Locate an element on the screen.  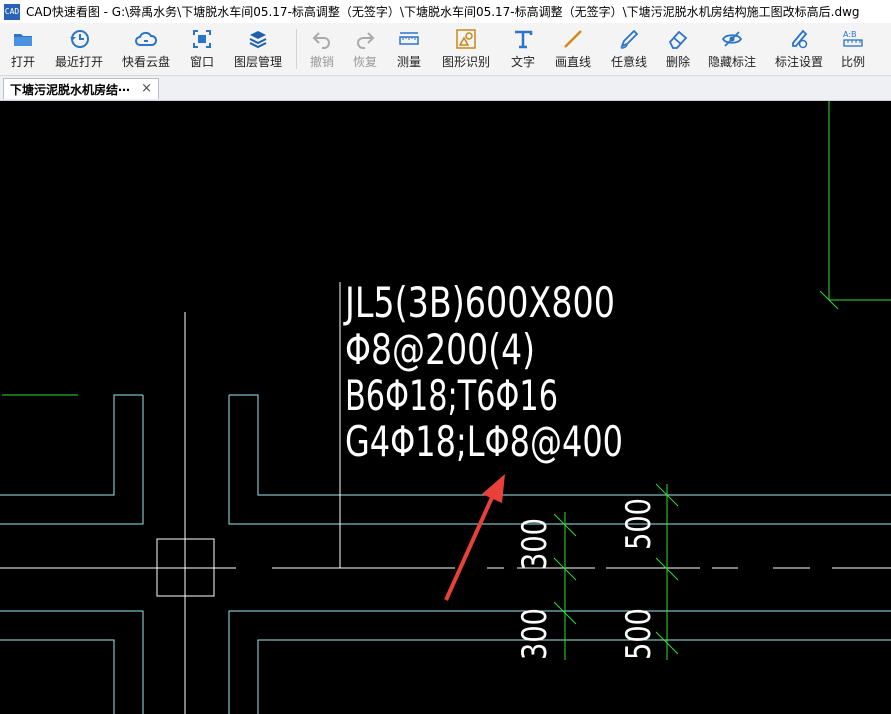
cloud-button: 快看云盘 is located at coordinates (146, 49).